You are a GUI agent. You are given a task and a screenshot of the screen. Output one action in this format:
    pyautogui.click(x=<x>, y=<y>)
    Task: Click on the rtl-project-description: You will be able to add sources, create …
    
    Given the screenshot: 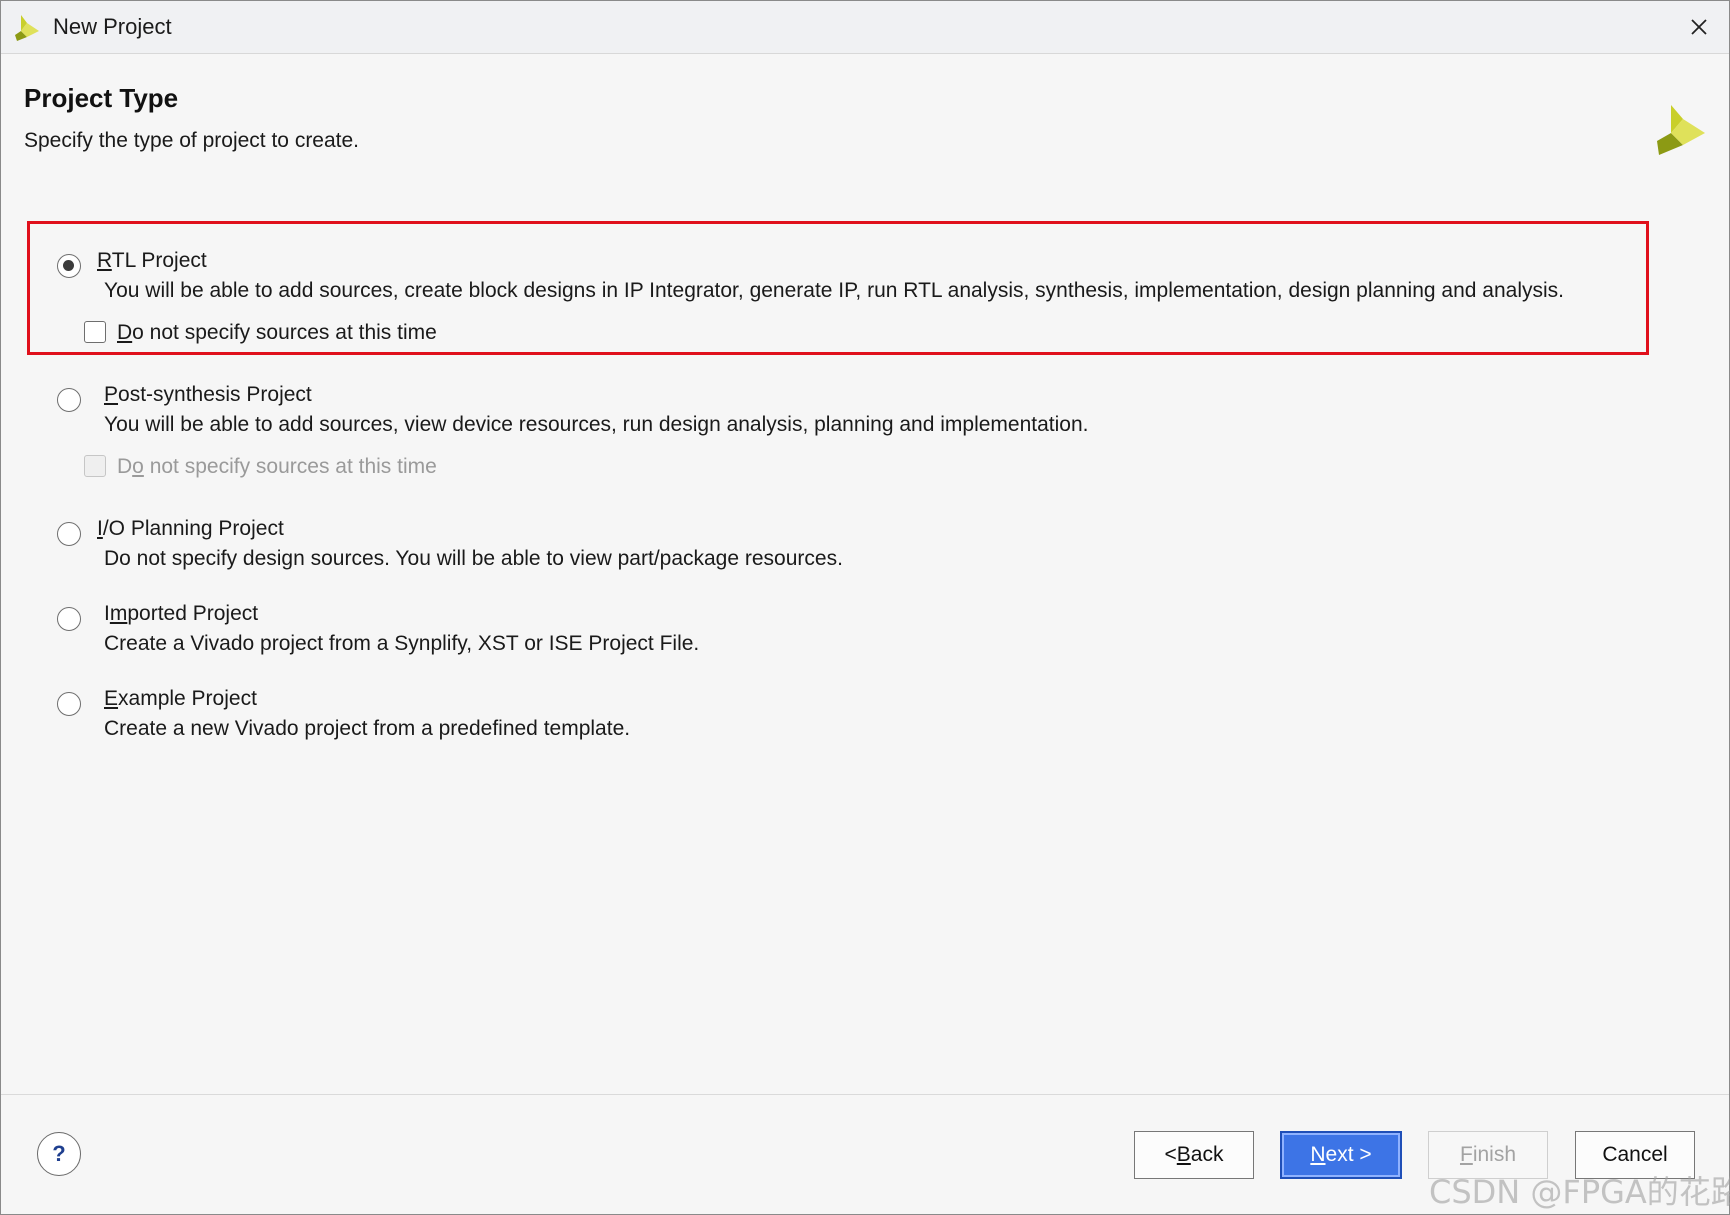 What is the action you would take?
    pyautogui.click(x=834, y=290)
    